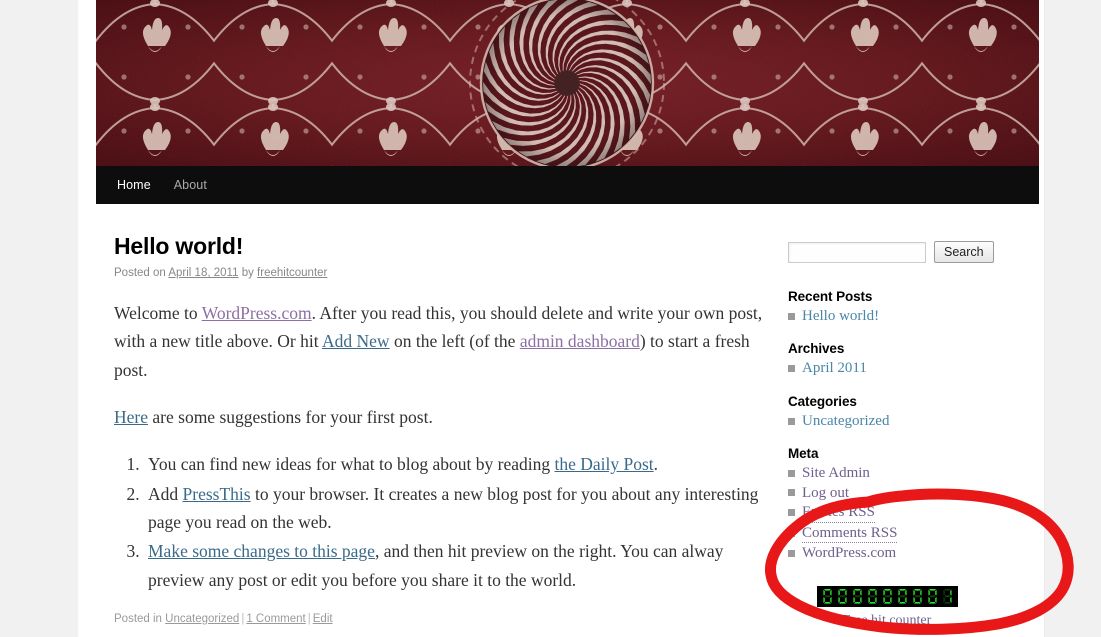  Describe the element at coordinates (816, 349) in the screenshot. I see `widget-title: Archives` at that location.